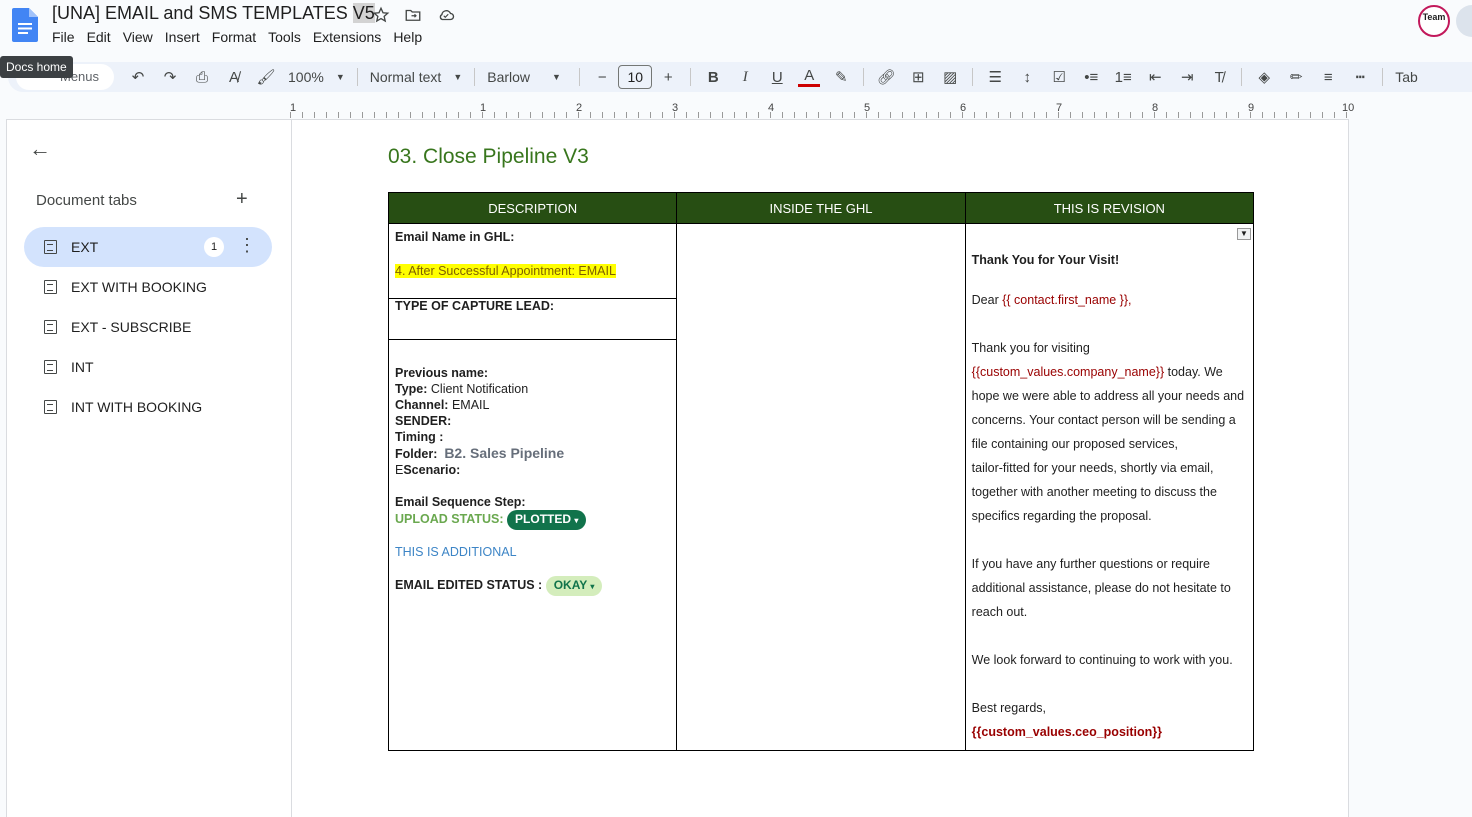  What do you see at coordinates (822, 110) in the screenshot?
I see `horizontal-ruler: 1 1 2 3 4 5 6 7 8 9 10` at bounding box center [822, 110].